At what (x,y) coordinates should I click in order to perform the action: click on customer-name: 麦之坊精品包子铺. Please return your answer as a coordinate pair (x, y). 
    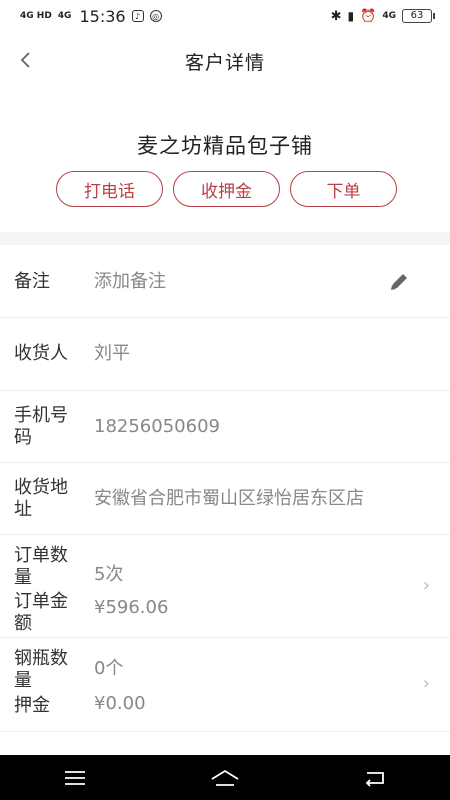
    Looking at the image, I should click on (225, 146).